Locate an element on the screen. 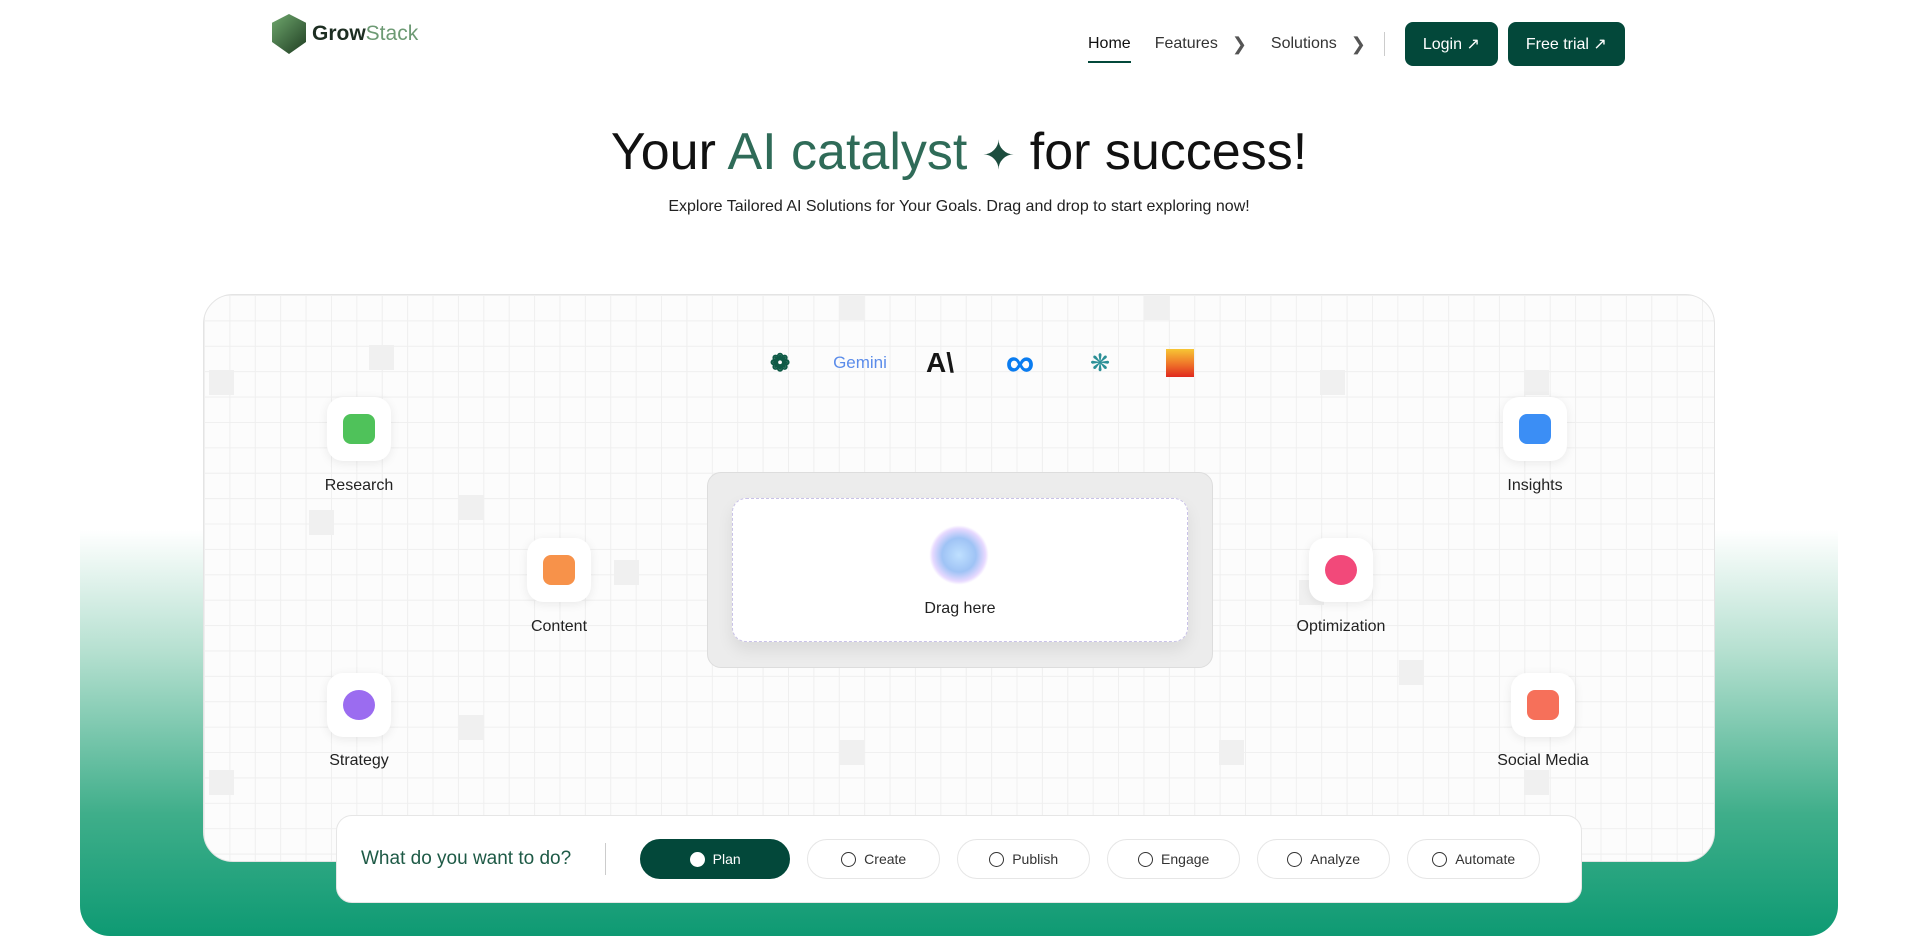 The width and height of the screenshot is (1918, 943). option-create: Create is located at coordinates (874, 859).